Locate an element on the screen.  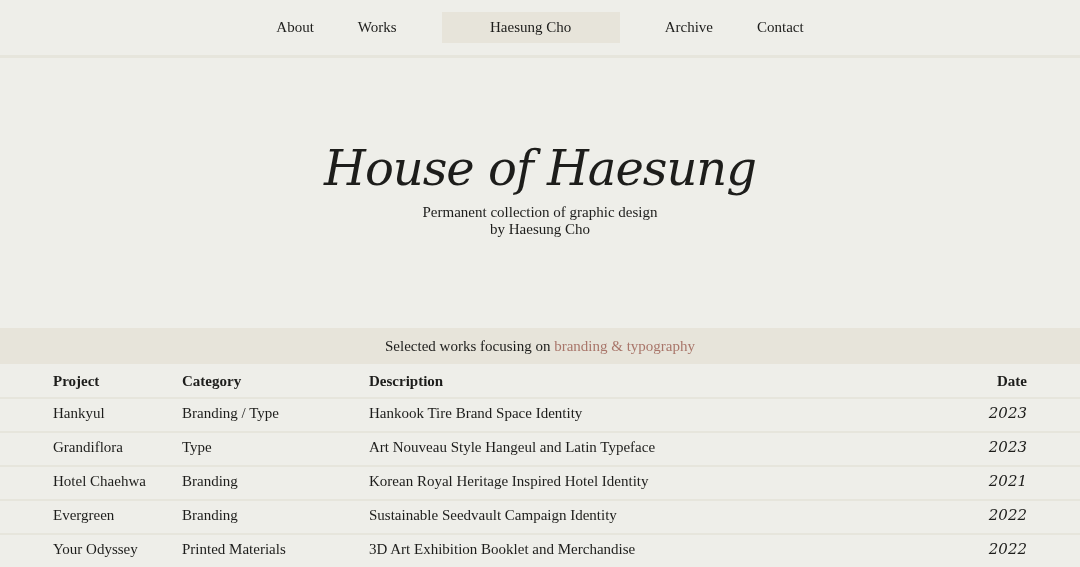
nav-link: Haesung Cho is located at coordinates (530, 27).